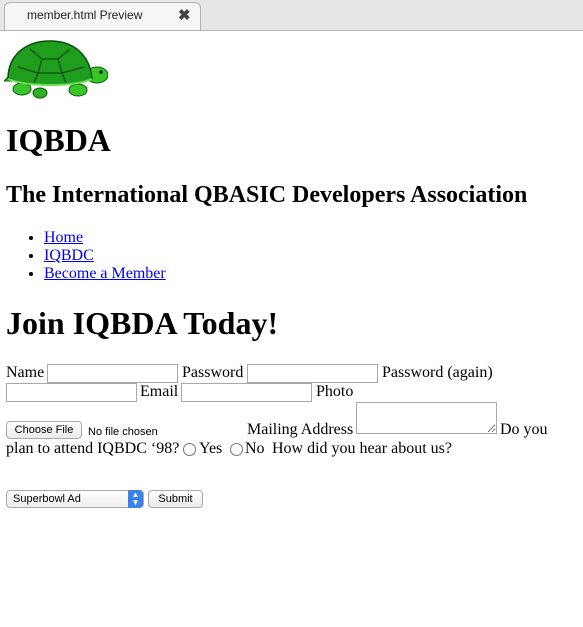 The width and height of the screenshot is (583, 627). Describe the element at coordinates (236, 449) in the screenshot. I see `attend-no-radio` at that location.